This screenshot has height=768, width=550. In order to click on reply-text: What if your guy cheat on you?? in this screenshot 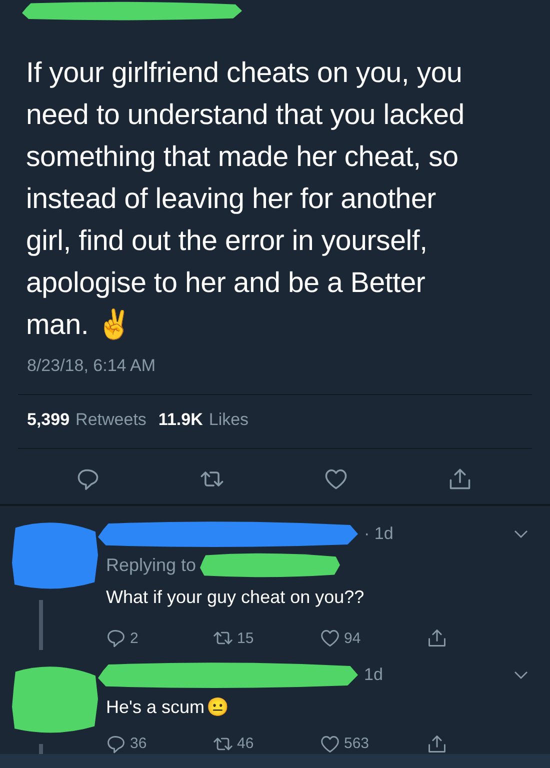, I will do `click(235, 597)`.